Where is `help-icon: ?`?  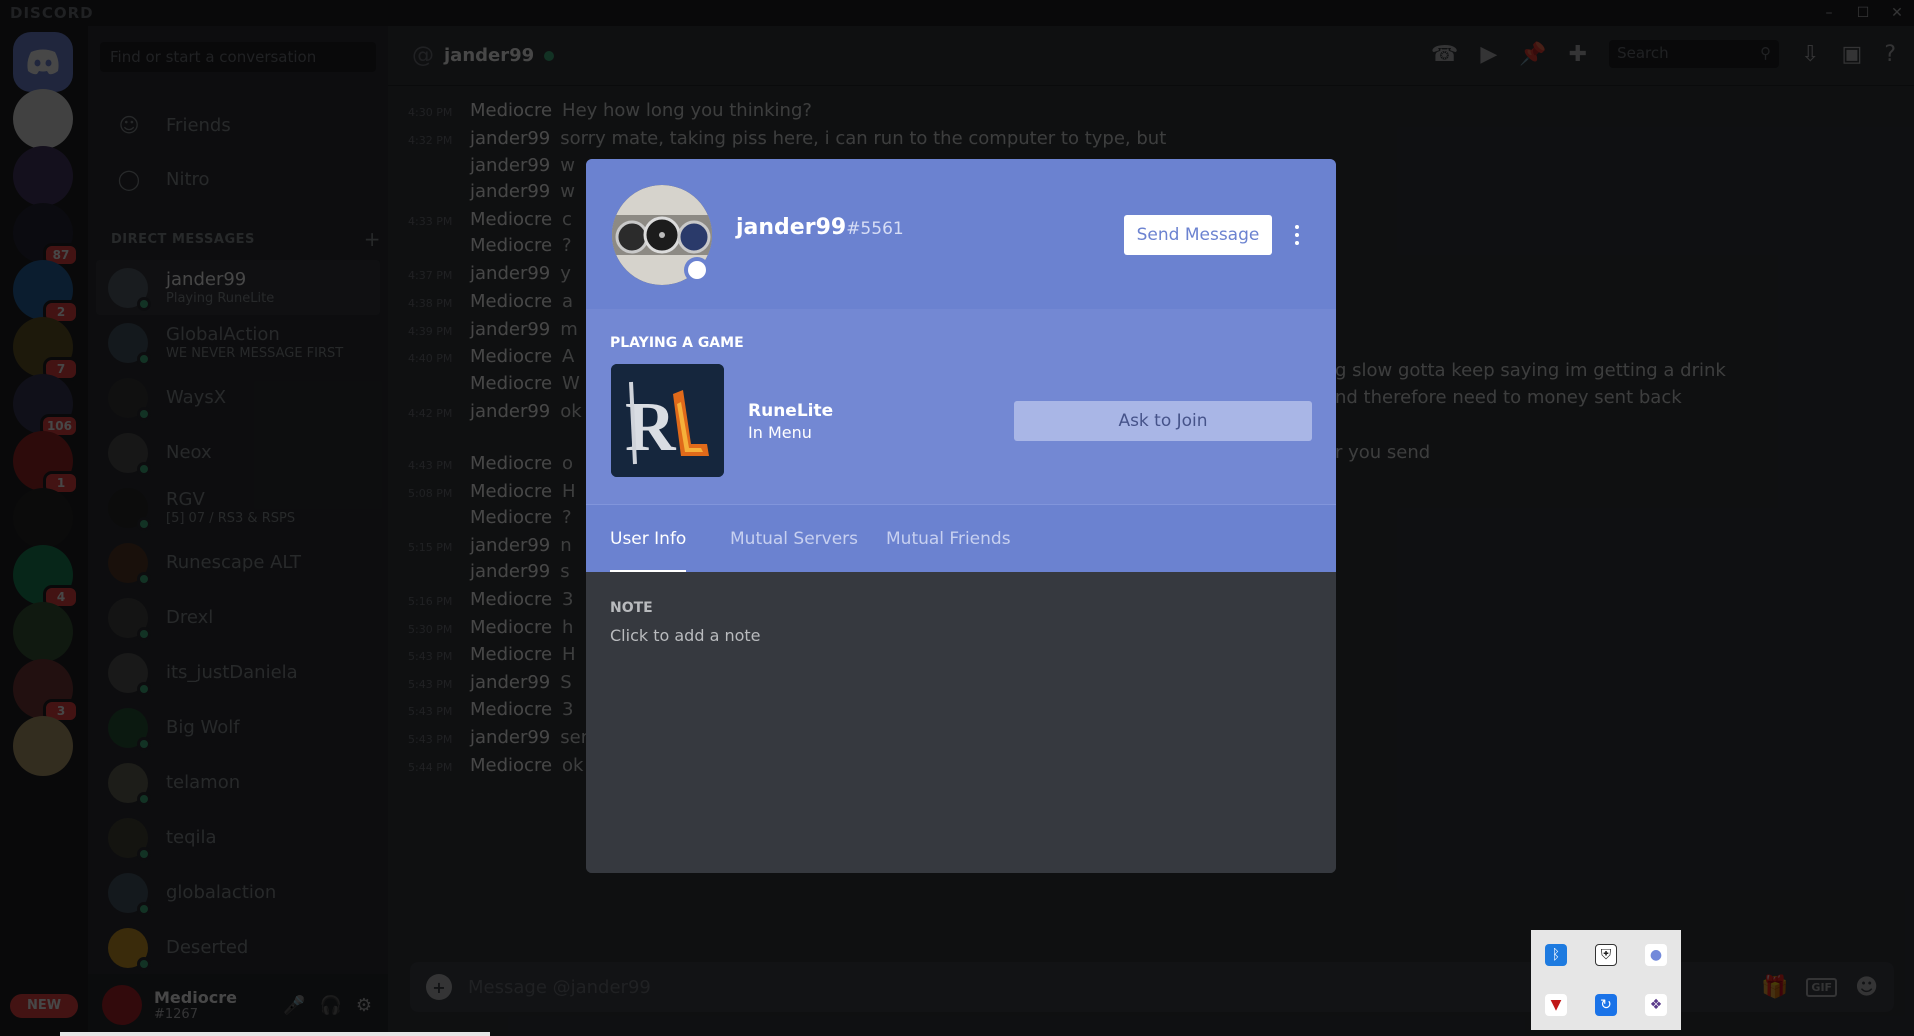
help-icon: ? is located at coordinates (1890, 54).